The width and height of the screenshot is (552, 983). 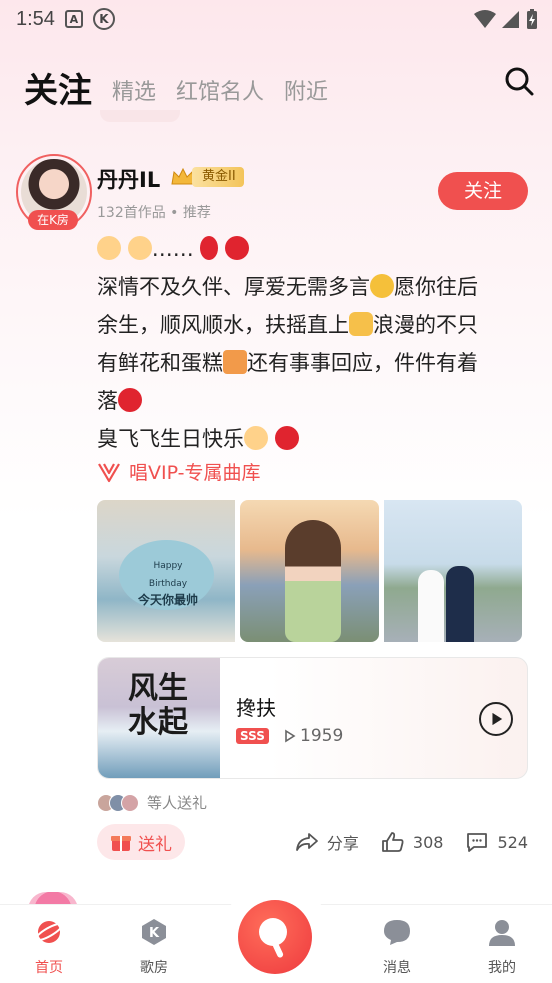 I want to click on svg-text: K, so click(x=154, y=933).